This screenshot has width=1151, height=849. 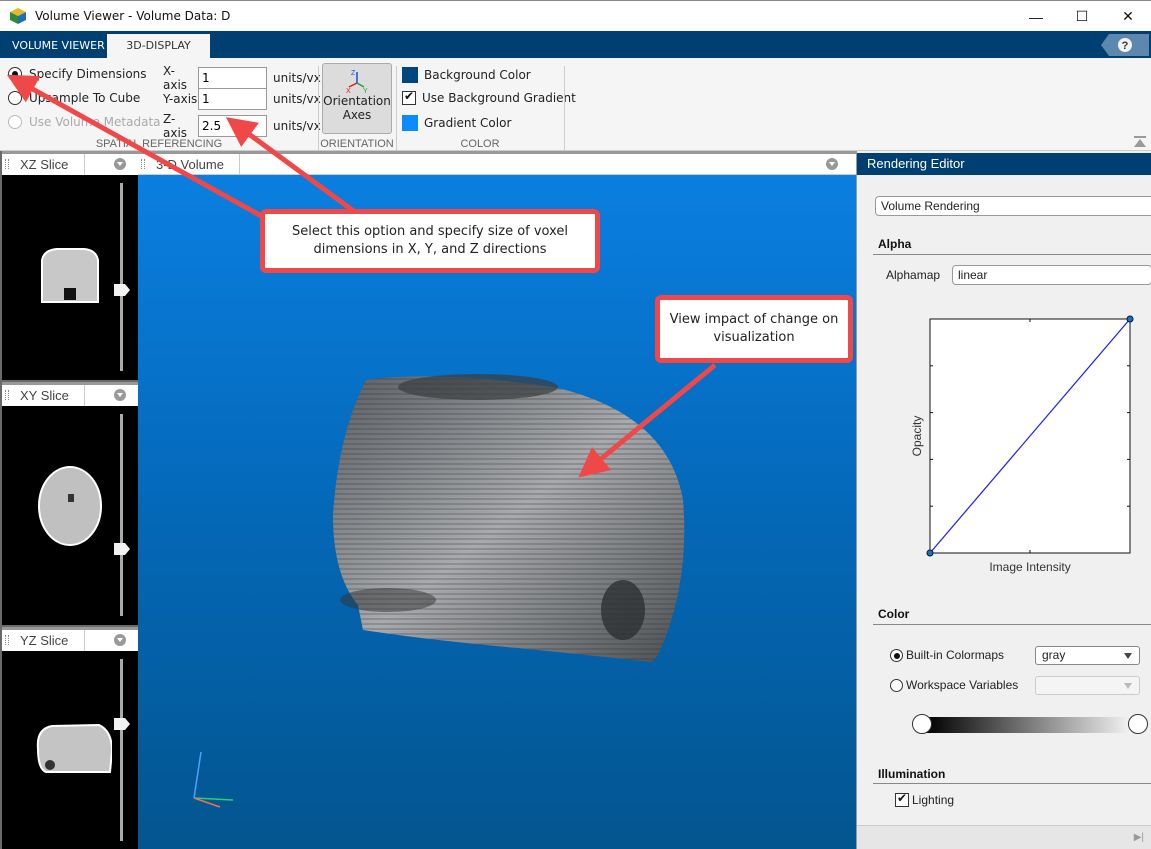 What do you see at coordinates (15, 122) in the screenshot?
I see `use-volume-metadata-radio` at bounding box center [15, 122].